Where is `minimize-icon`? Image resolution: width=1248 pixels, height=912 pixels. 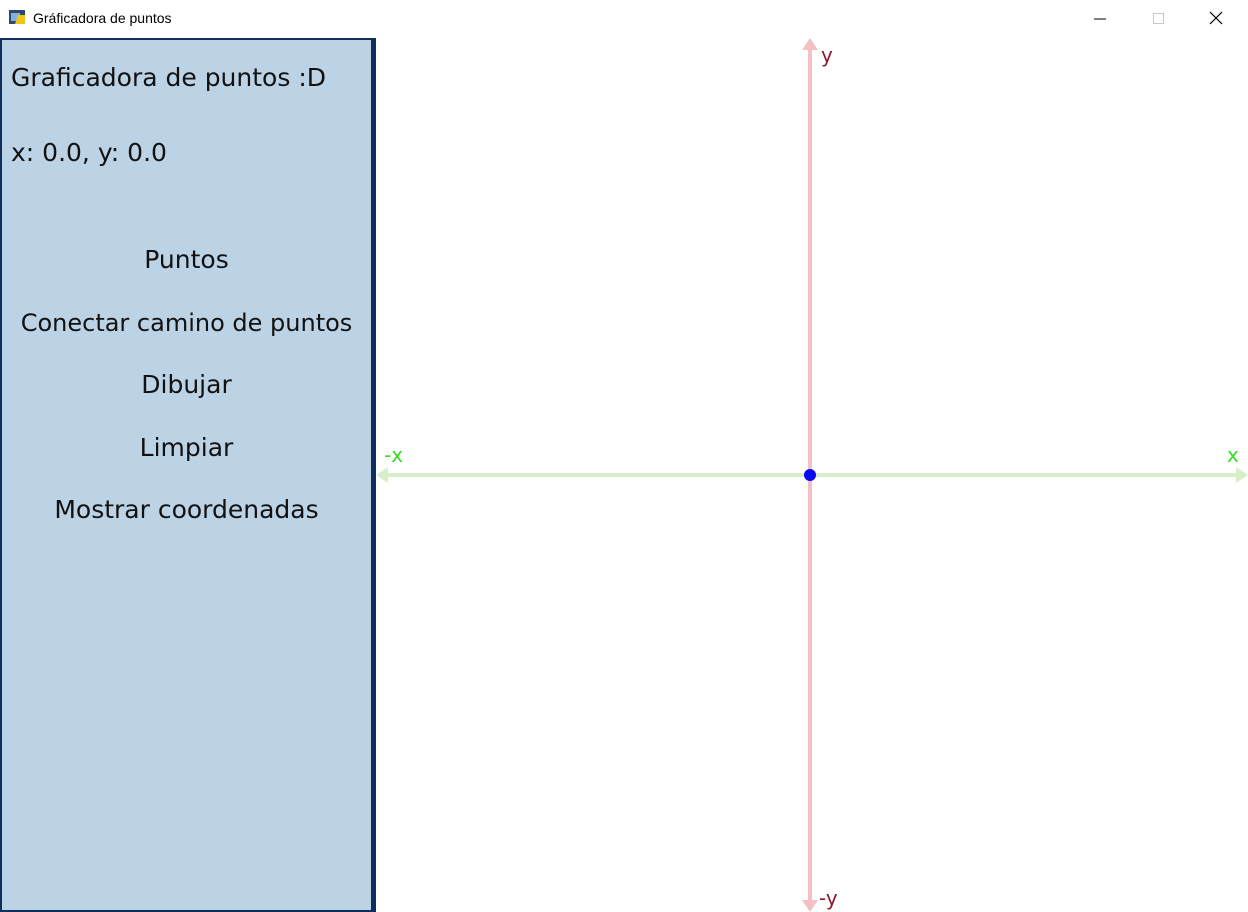
minimize-icon is located at coordinates (1100, 19).